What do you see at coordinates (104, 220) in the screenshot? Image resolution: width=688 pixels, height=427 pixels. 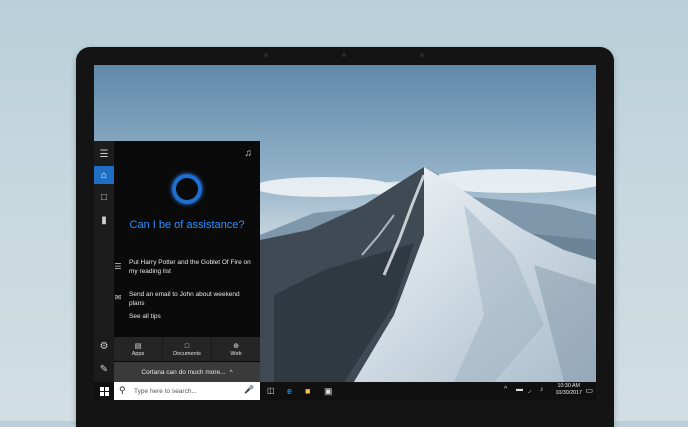 I see `devices-icon: ▮` at bounding box center [104, 220].